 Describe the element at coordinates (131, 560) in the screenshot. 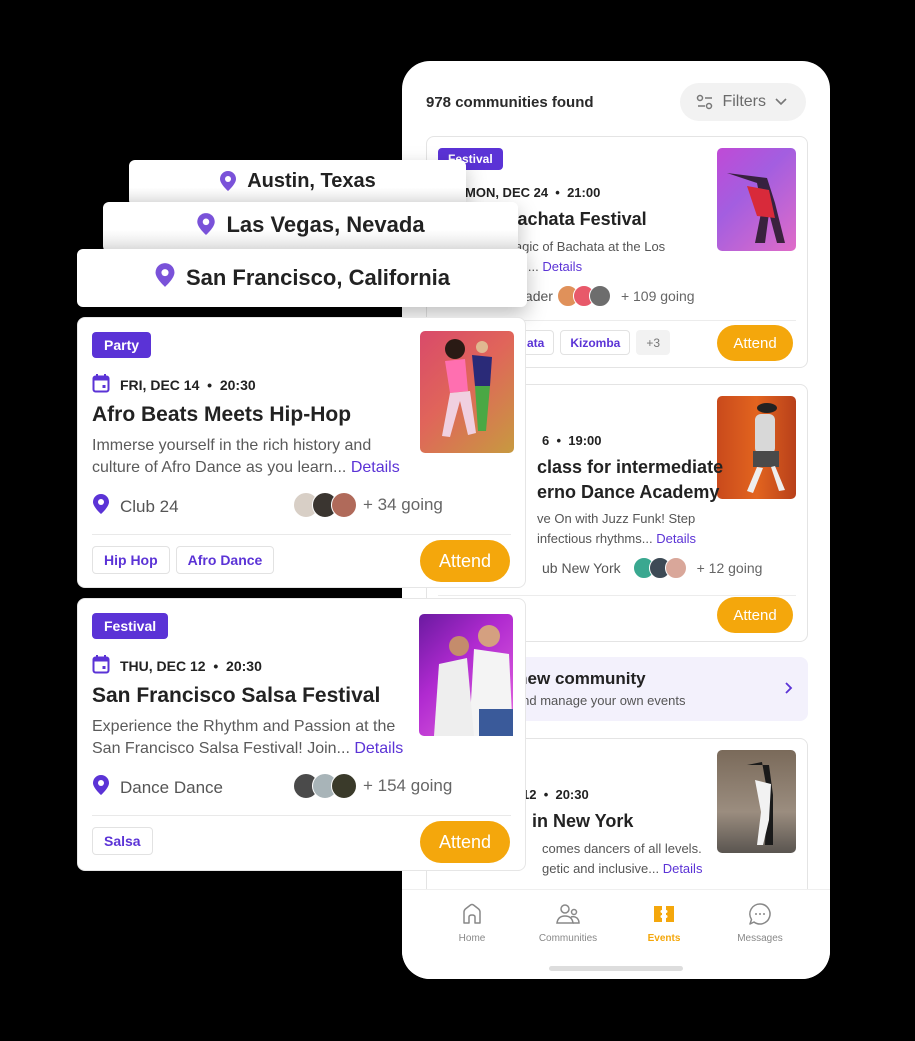

I see `genre-chip: Hip Hop` at that location.